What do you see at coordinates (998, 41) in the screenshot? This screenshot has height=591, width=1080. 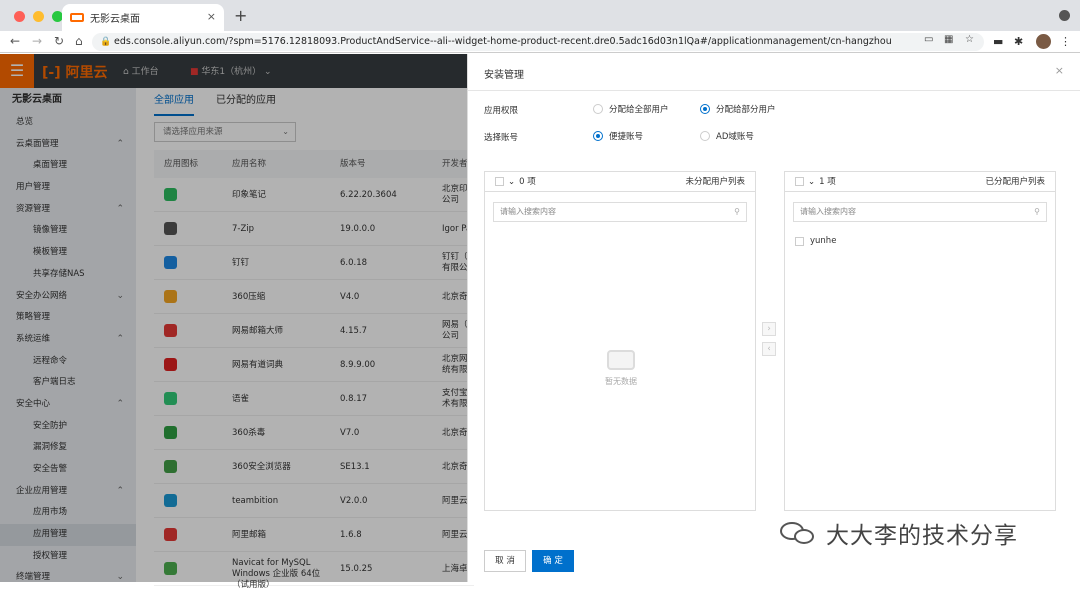 I see `extension-terminal-icon: ▬` at bounding box center [998, 41].